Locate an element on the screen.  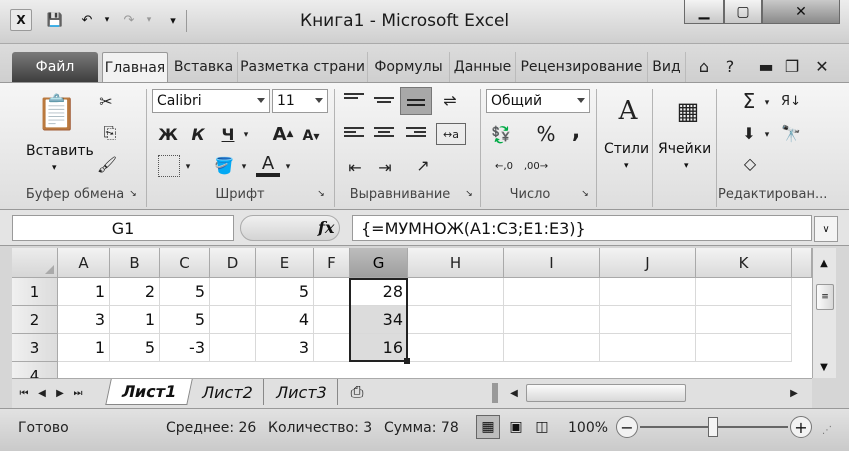
zoom-level: 100% is located at coordinates (588, 428).